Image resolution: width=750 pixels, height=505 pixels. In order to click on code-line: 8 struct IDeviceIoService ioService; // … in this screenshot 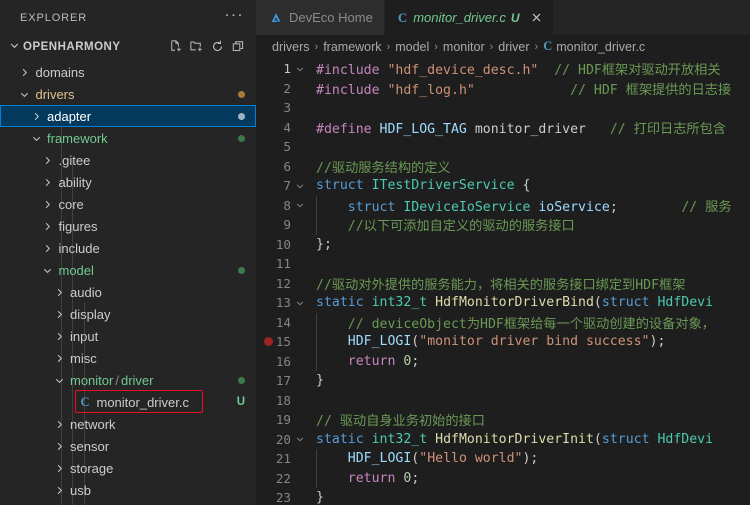, I will do `click(503, 206)`.